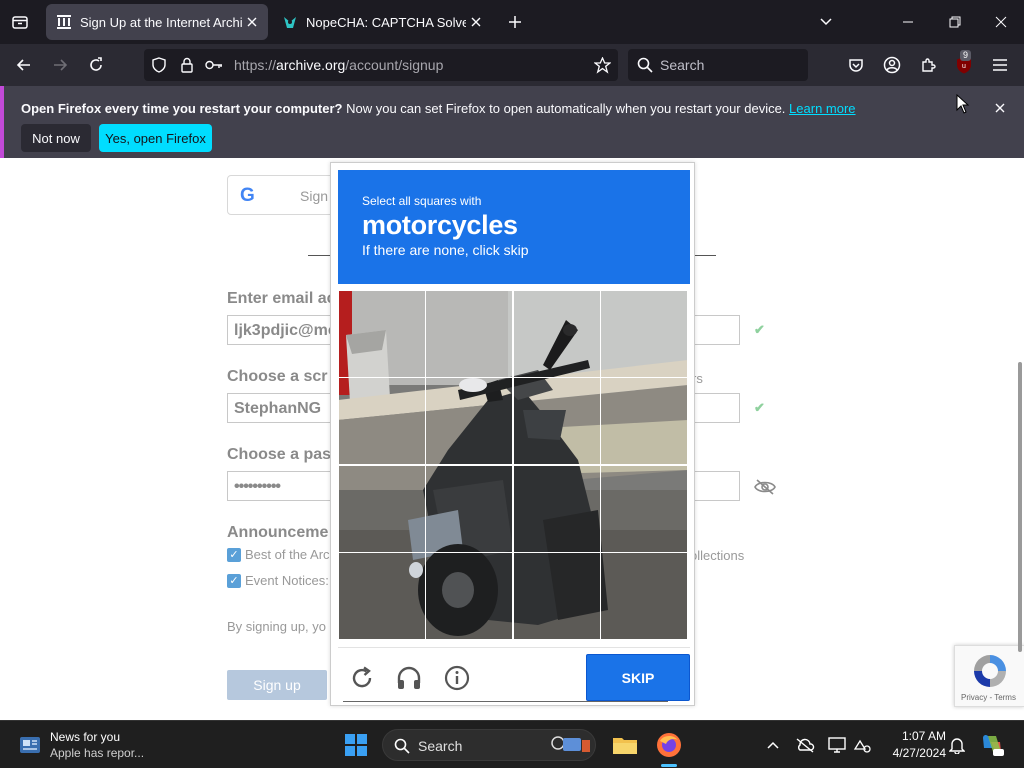 Image resolution: width=1024 pixels, height=768 pixels. What do you see at coordinates (60, 65) in the screenshot?
I see `forward-button` at bounding box center [60, 65].